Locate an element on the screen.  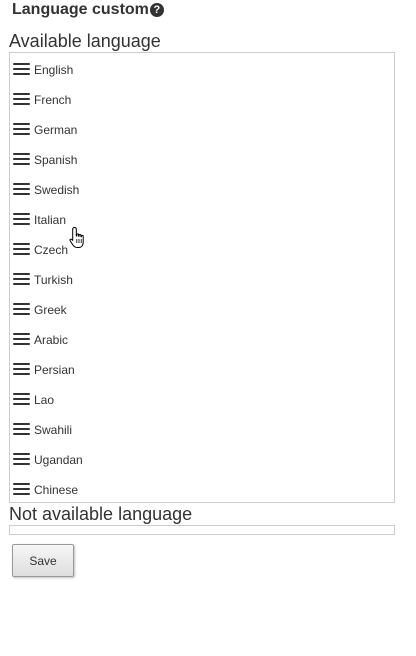
list-item-label: French is located at coordinates (53, 100).